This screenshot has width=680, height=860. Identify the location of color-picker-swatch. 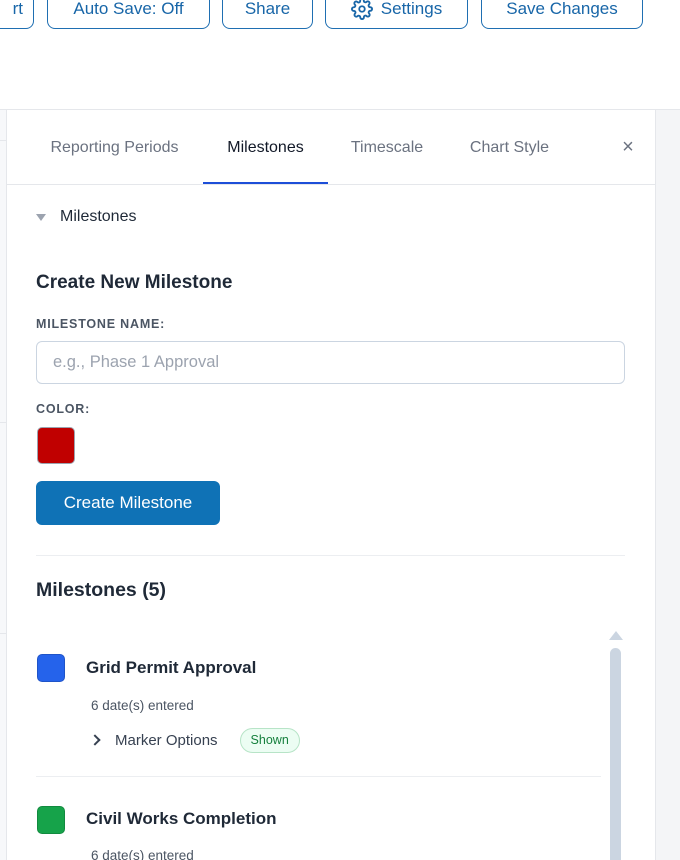
(56, 445).